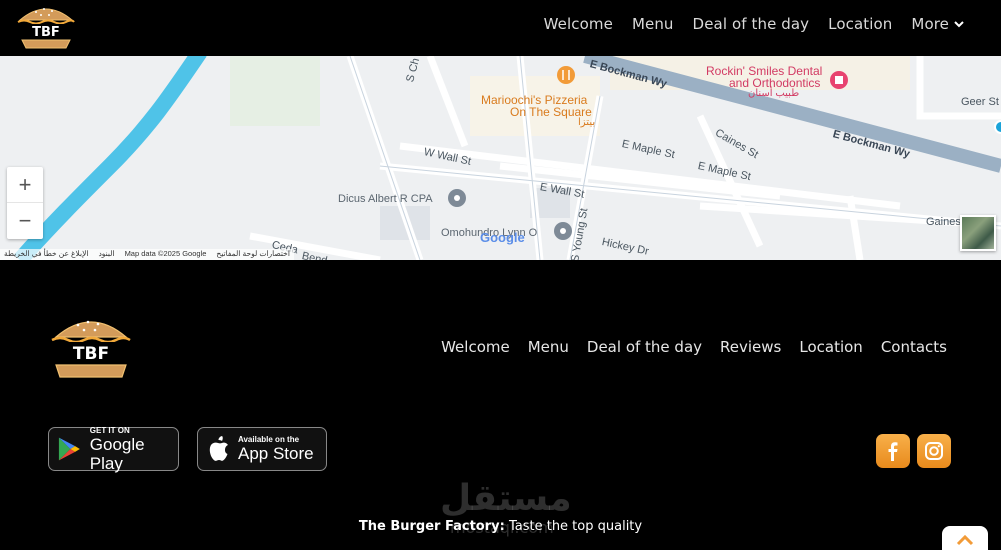  I want to click on footer-nav-reviews: Reviews, so click(750, 347).